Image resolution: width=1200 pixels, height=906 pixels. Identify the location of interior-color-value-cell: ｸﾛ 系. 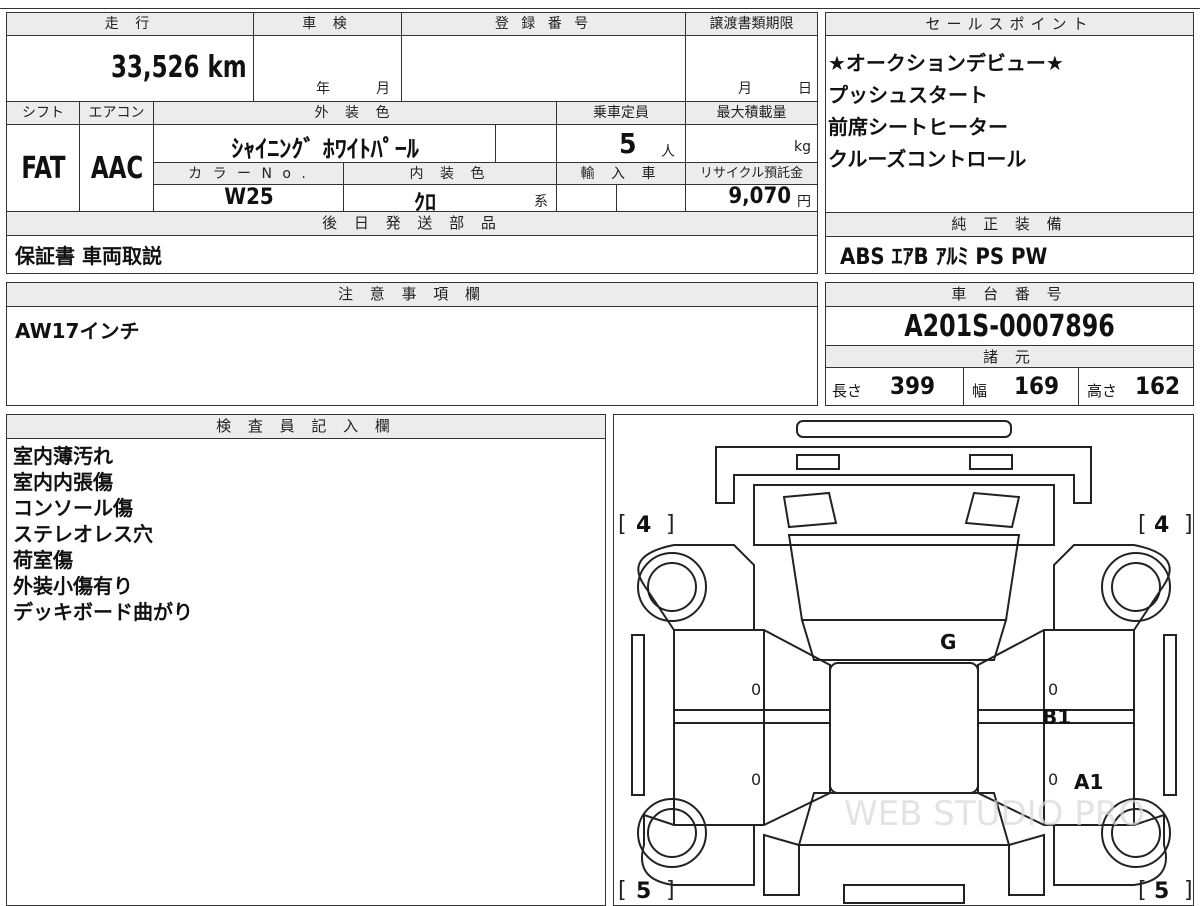
(450, 200).